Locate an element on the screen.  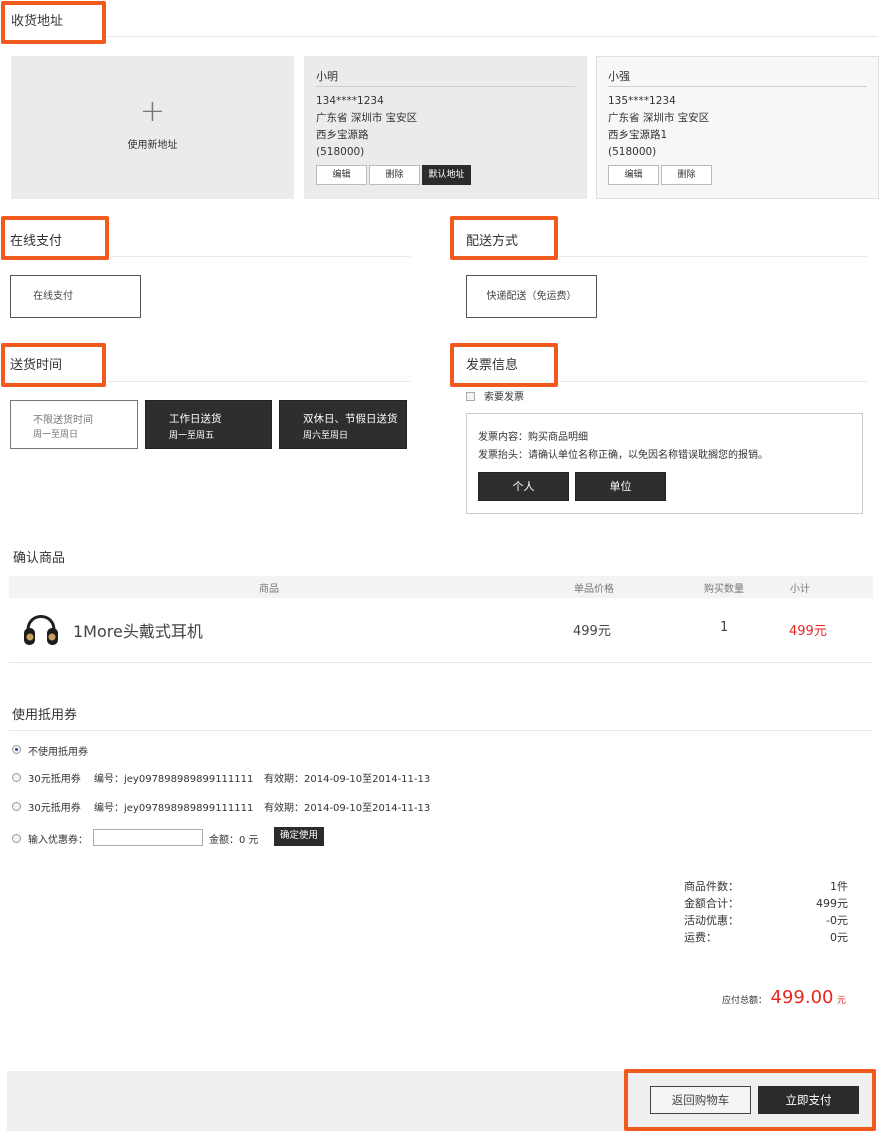
product-qty: 1 is located at coordinates (724, 627).